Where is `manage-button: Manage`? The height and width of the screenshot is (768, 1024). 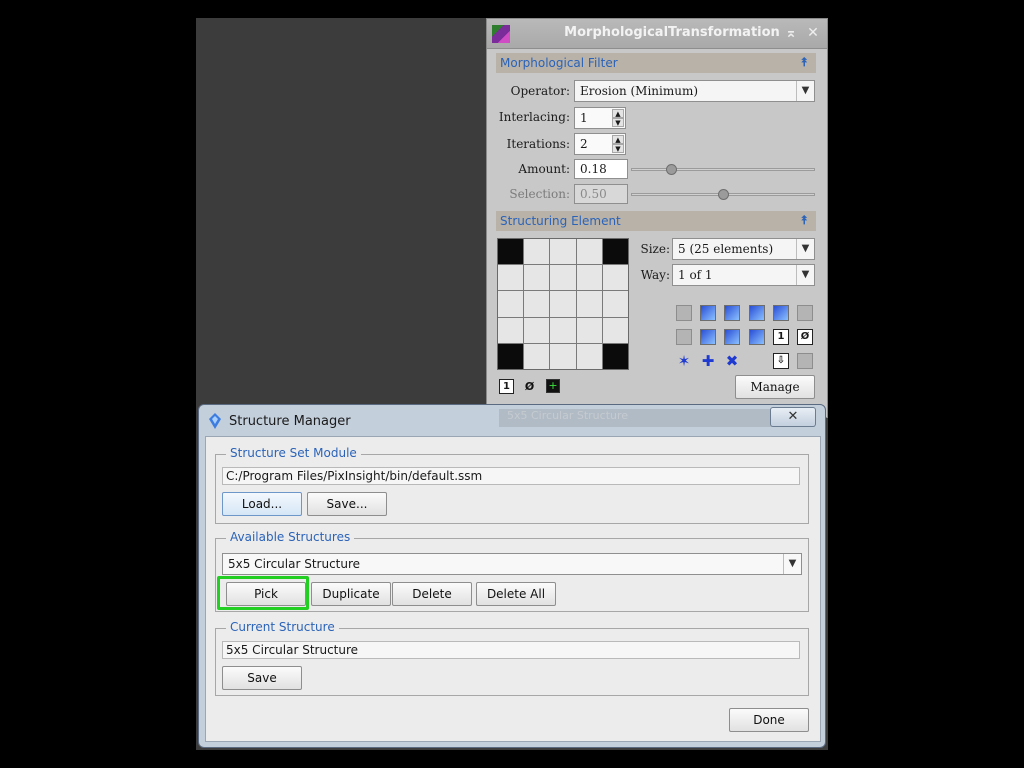
manage-button: Manage is located at coordinates (775, 387).